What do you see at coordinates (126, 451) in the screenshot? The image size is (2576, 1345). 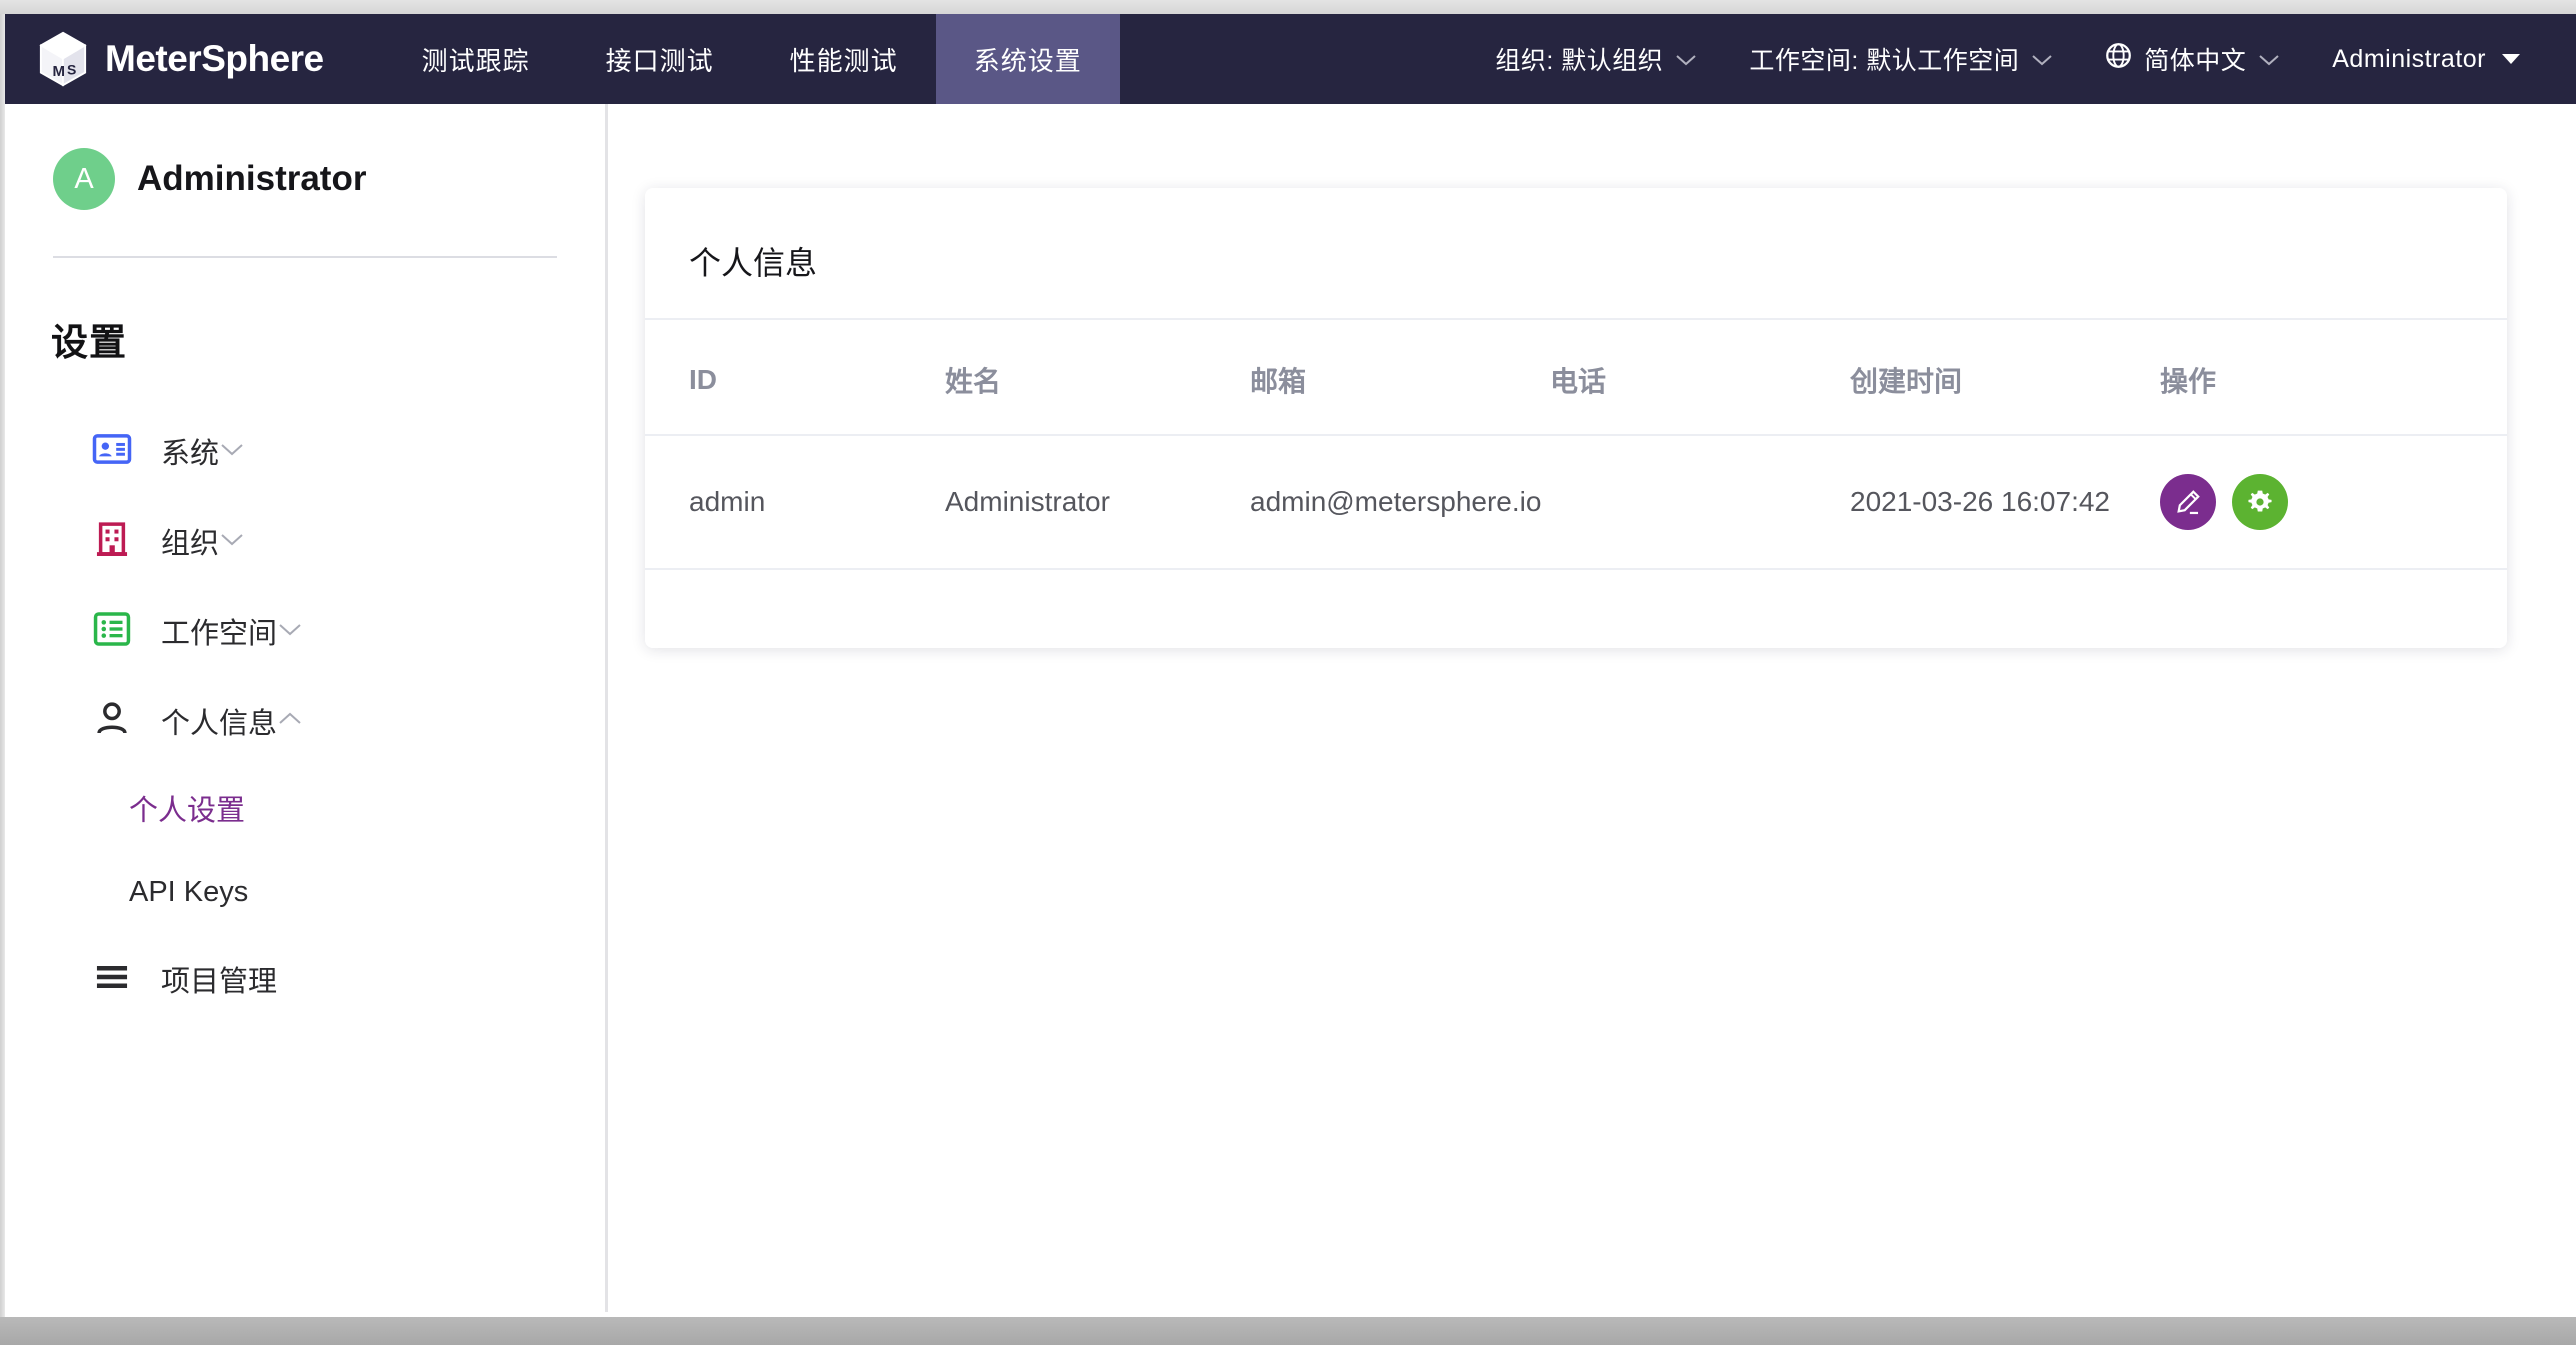 I see `id-card-icon` at bounding box center [126, 451].